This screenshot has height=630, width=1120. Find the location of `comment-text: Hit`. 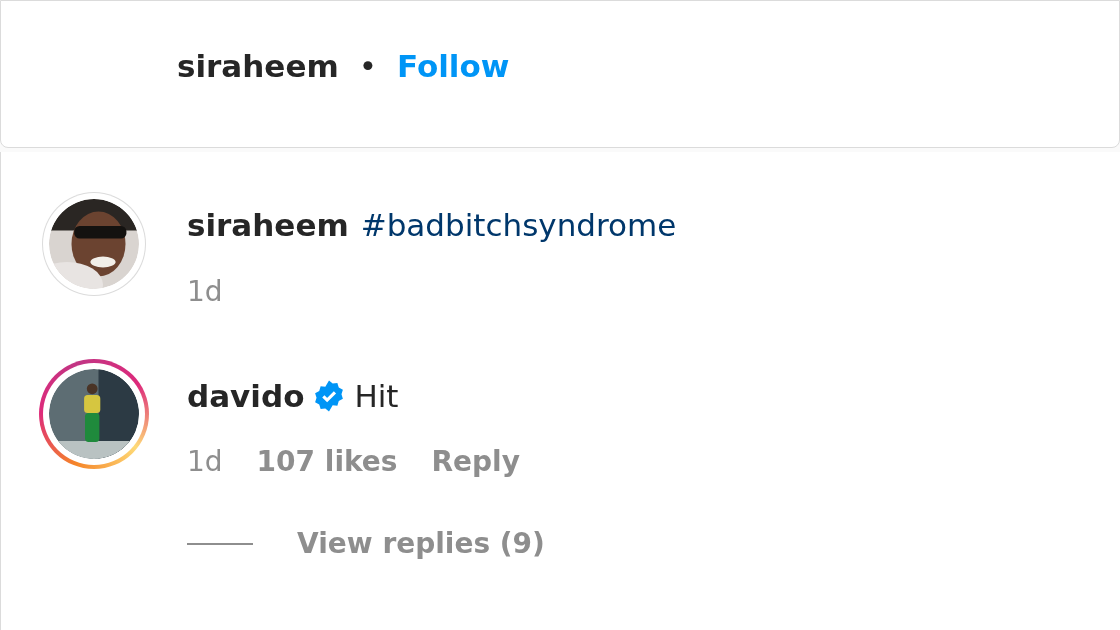

comment-text: Hit is located at coordinates (376, 396).